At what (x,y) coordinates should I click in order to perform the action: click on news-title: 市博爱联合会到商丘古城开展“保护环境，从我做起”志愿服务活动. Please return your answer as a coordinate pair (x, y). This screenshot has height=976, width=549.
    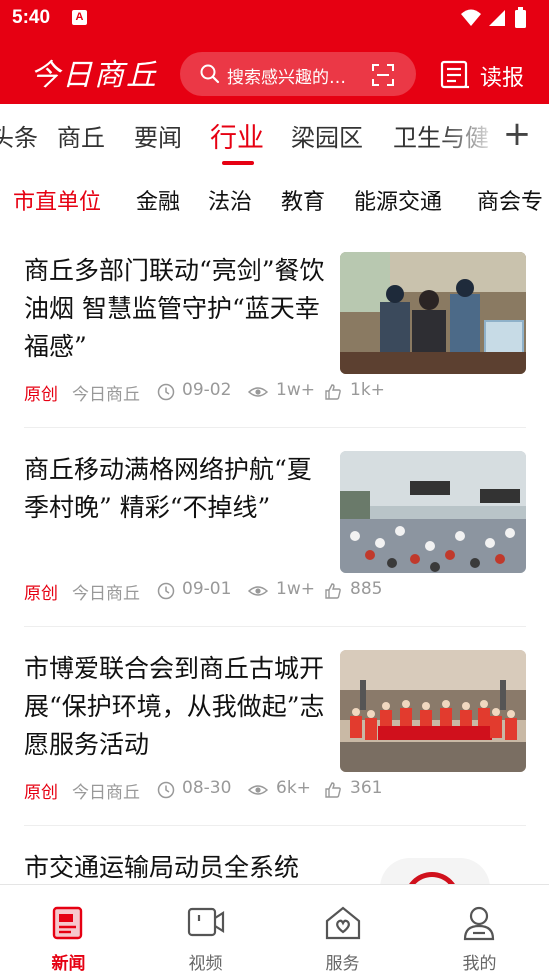
    Looking at the image, I should click on (176, 707).